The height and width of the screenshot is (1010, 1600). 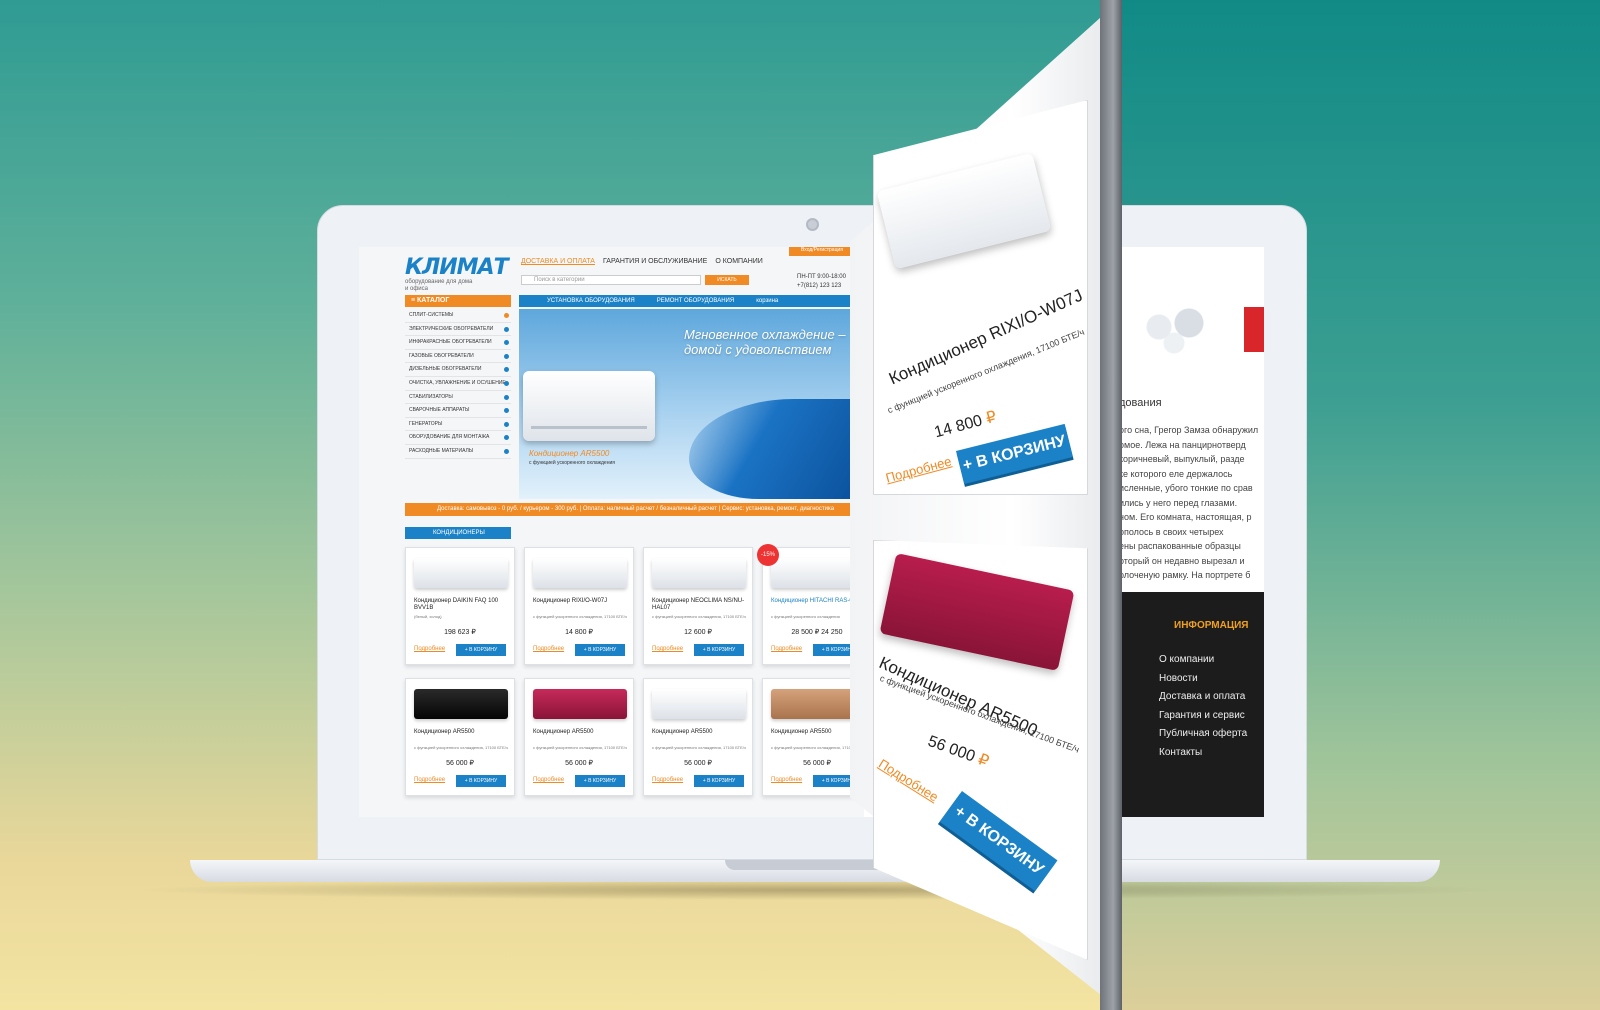 I want to click on logo-tagline: оборудование для дома и офиса, so click(x=439, y=285).